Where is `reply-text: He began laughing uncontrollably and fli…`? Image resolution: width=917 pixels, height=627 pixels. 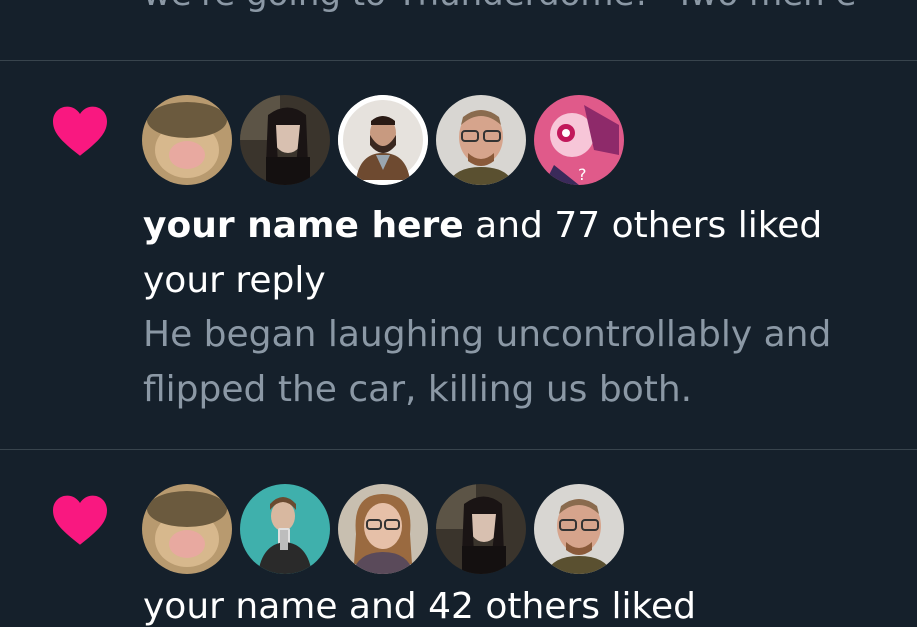 reply-text: He began laughing uncontrollably and fli… is located at coordinates (487, 362).